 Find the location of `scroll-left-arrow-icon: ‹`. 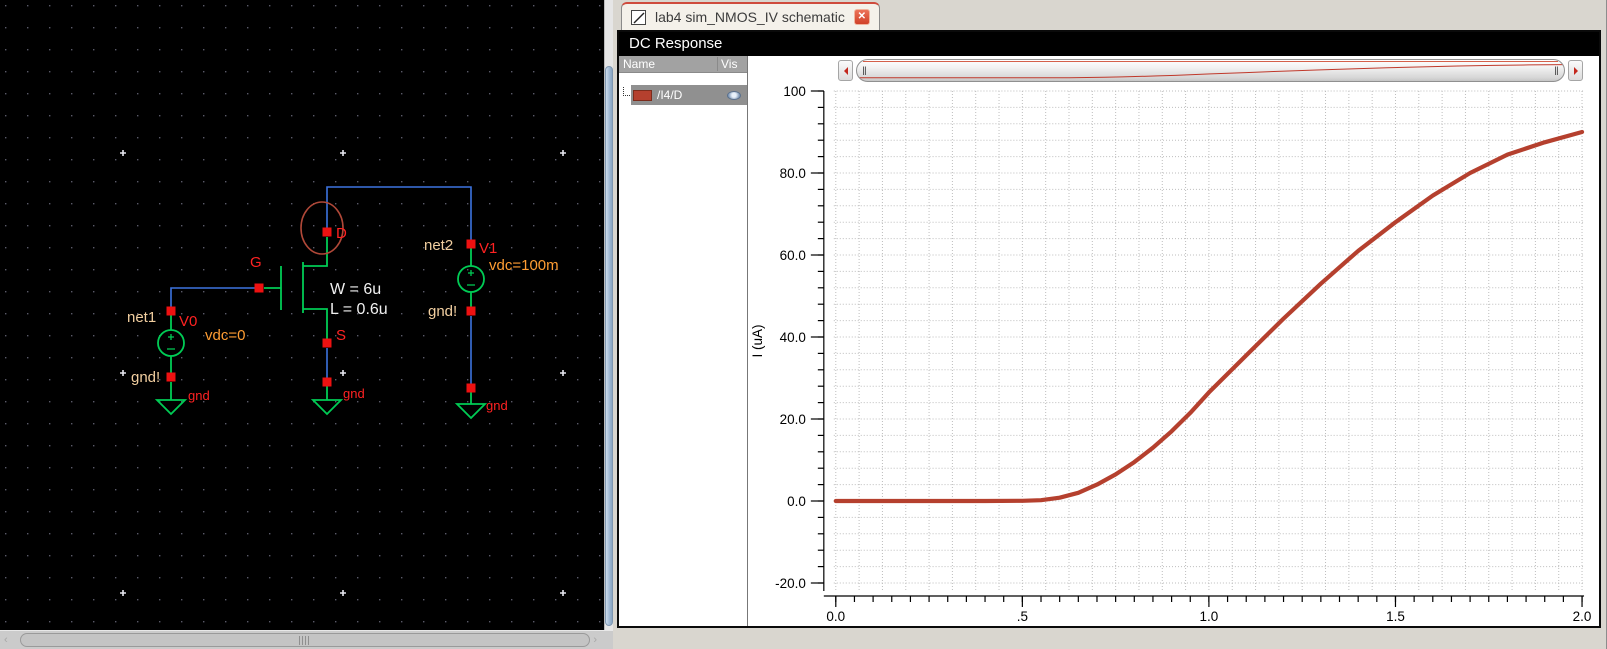

scroll-left-arrow-icon: ‹ is located at coordinates (6, 640).